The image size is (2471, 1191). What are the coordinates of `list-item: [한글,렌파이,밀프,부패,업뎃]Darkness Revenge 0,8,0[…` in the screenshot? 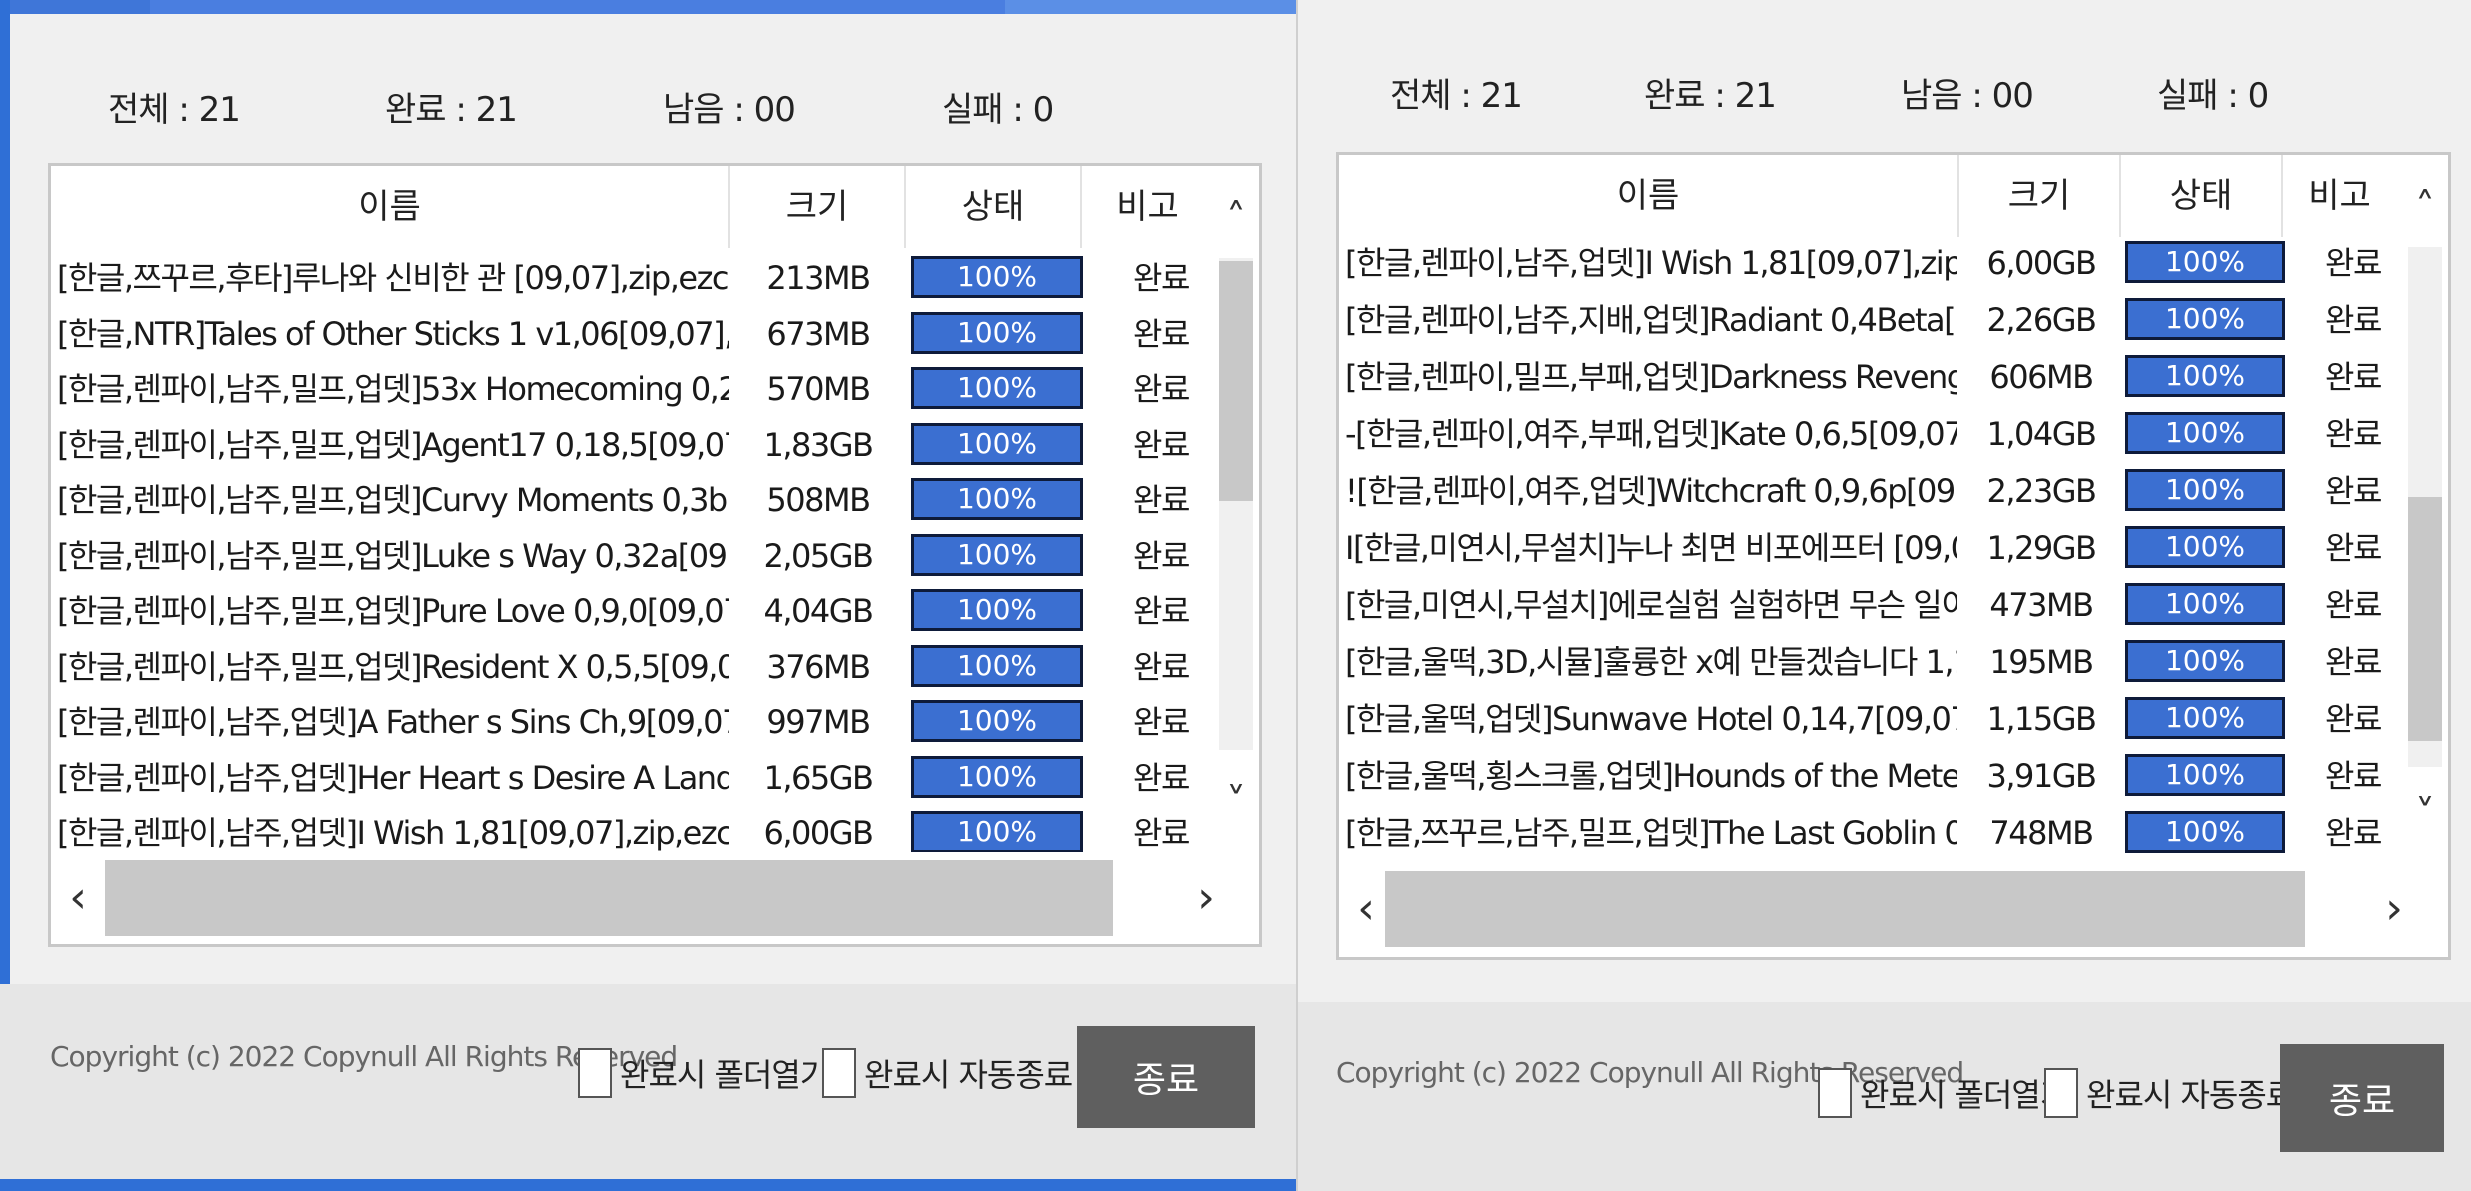 It's located at (1869, 377).